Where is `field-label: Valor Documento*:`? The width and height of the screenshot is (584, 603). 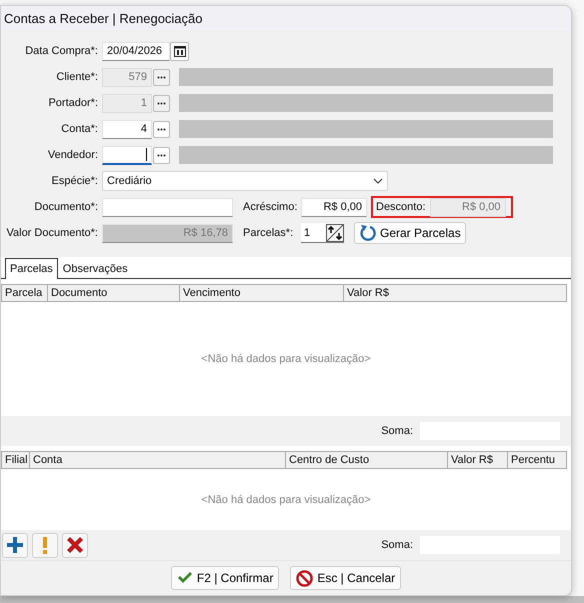 field-label: Valor Documento*: is located at coordinates (51, 233).